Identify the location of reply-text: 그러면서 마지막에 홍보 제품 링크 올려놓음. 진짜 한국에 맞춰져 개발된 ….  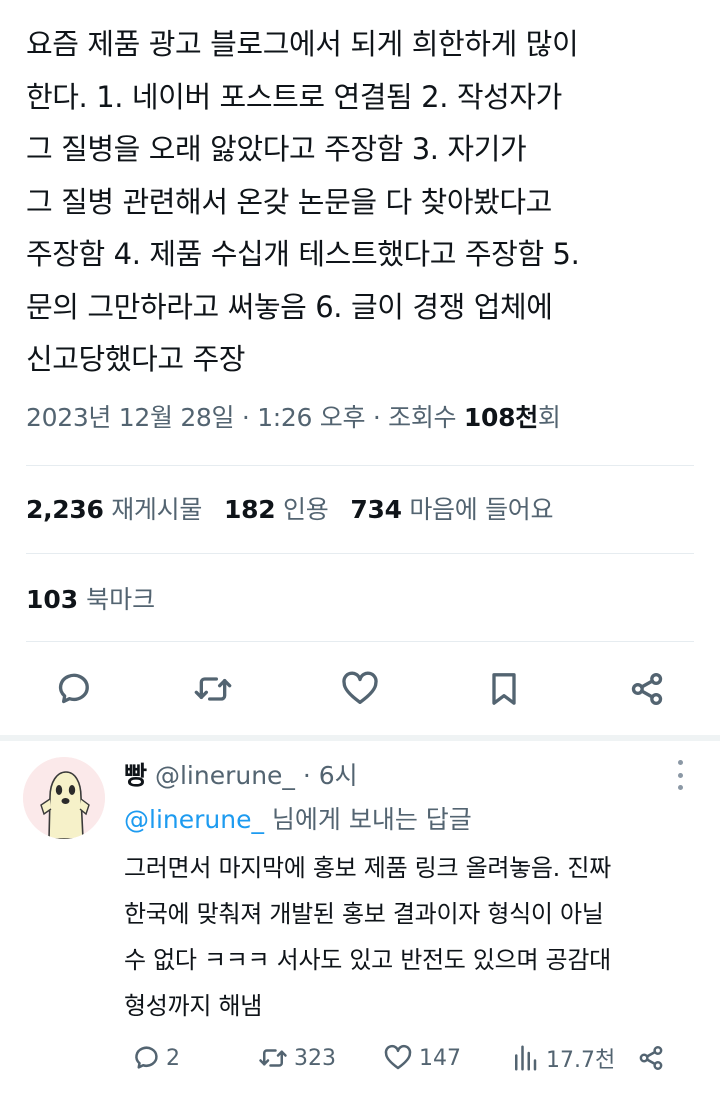
(414, 937).